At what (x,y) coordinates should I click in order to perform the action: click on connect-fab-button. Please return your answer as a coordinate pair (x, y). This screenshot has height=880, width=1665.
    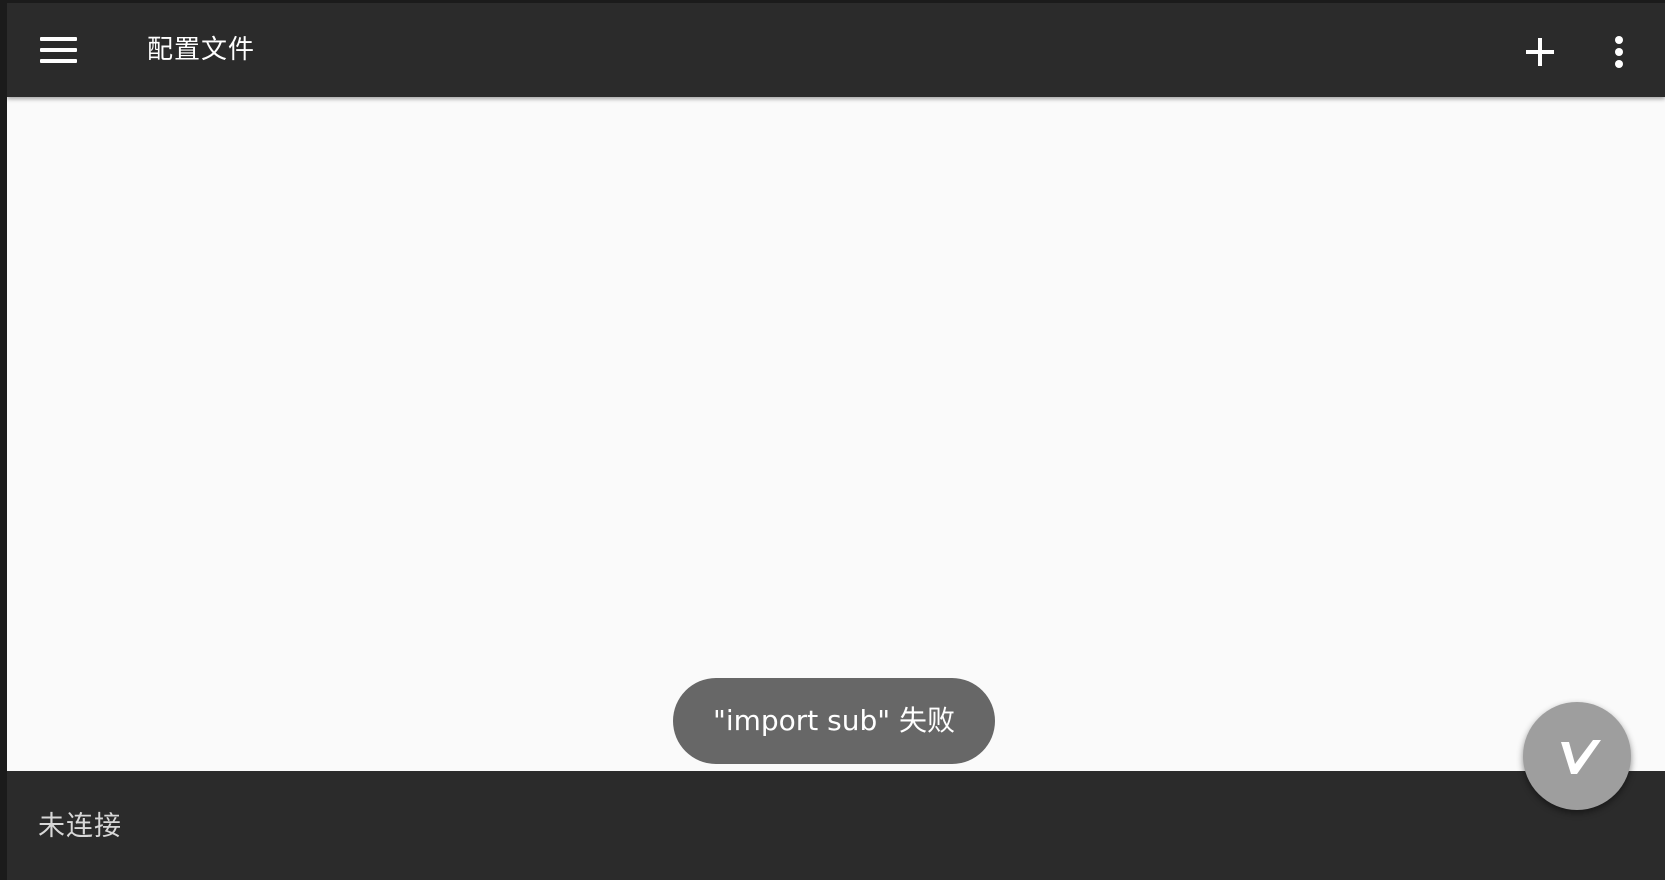
    Looking at the image, I should click on (1577, 756).